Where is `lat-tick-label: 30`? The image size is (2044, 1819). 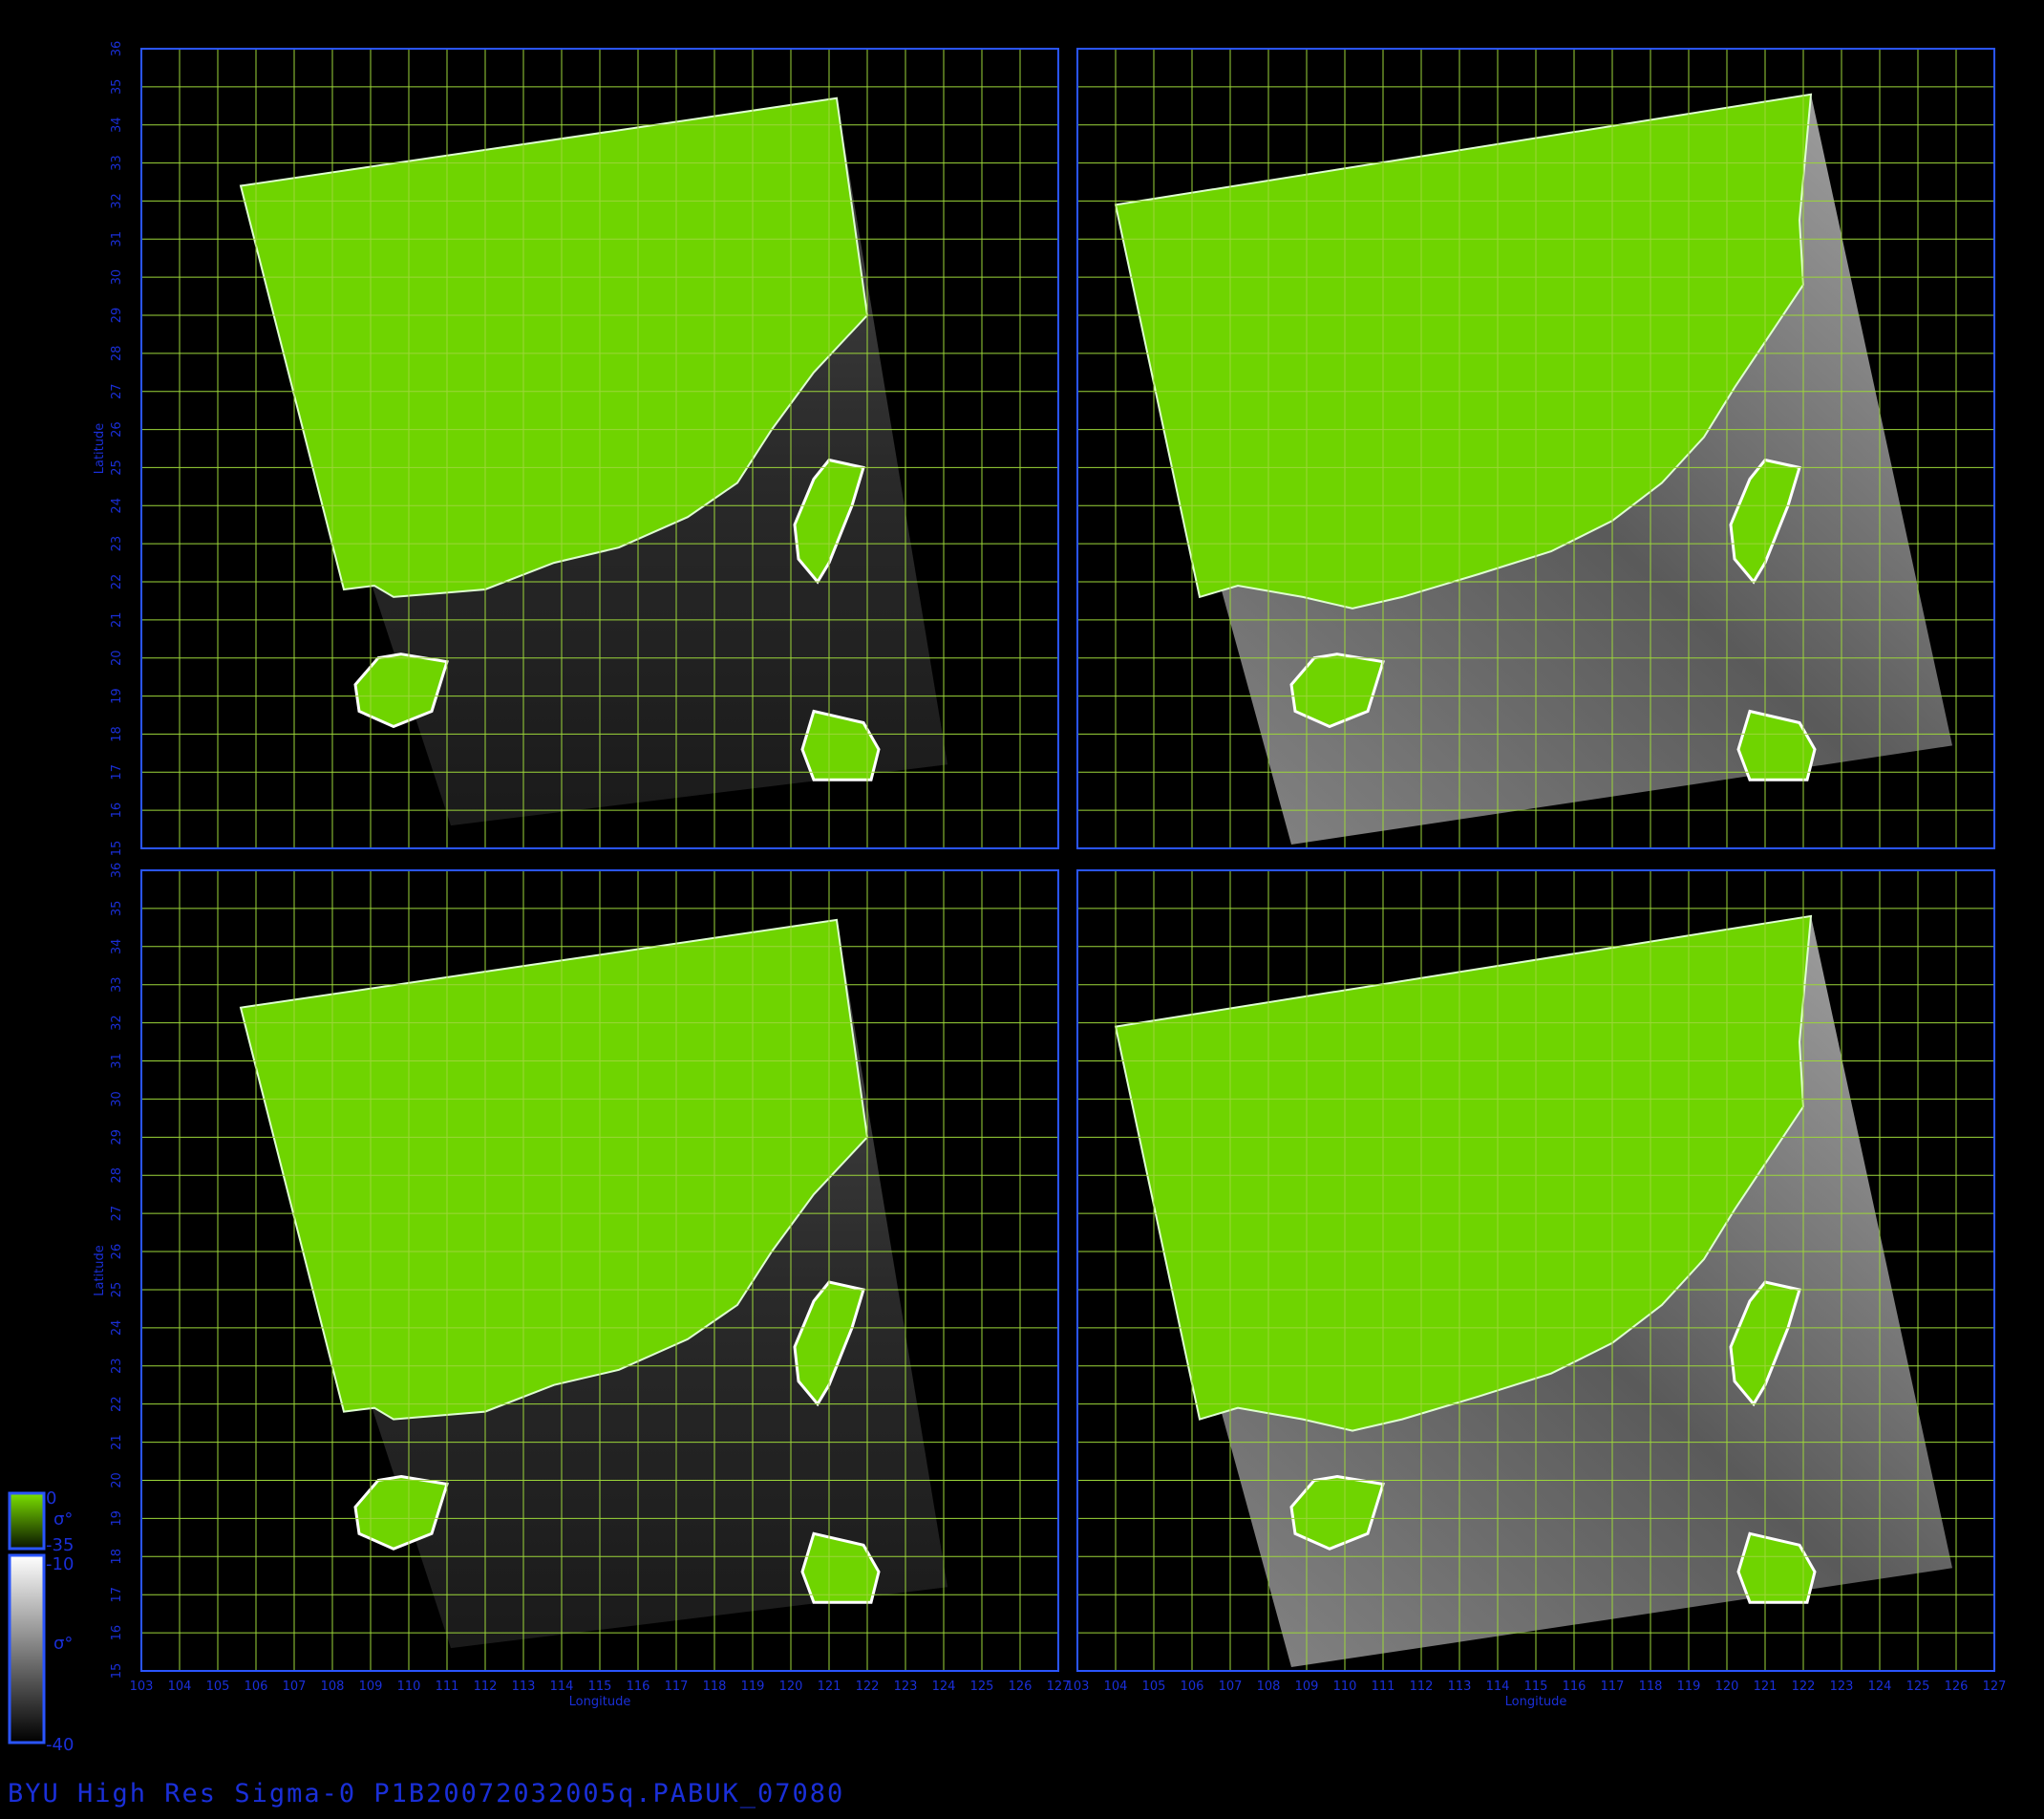
lat-tick-label: 30 is located at coordinates (117, 1099).